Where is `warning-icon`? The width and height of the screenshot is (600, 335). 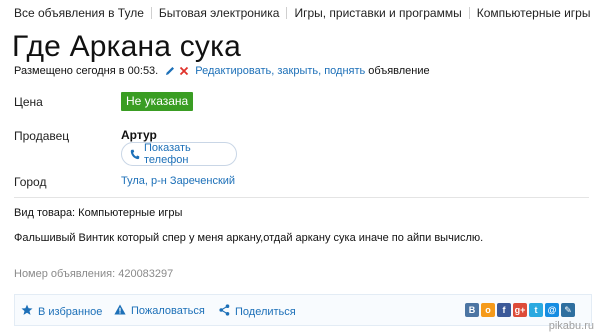
warning-icon is located at coordinates (120, 311).